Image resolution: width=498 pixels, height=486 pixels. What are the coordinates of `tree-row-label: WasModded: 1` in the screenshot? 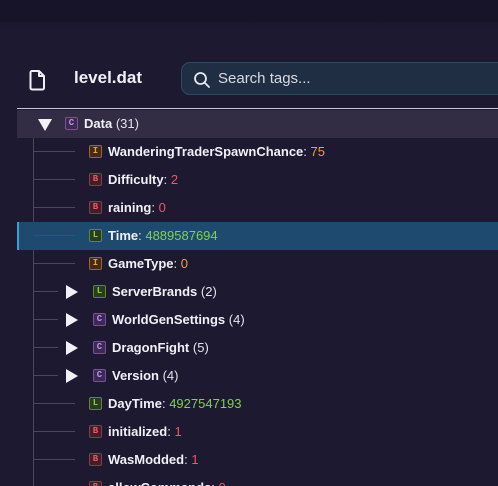 It's located at (153, 459).